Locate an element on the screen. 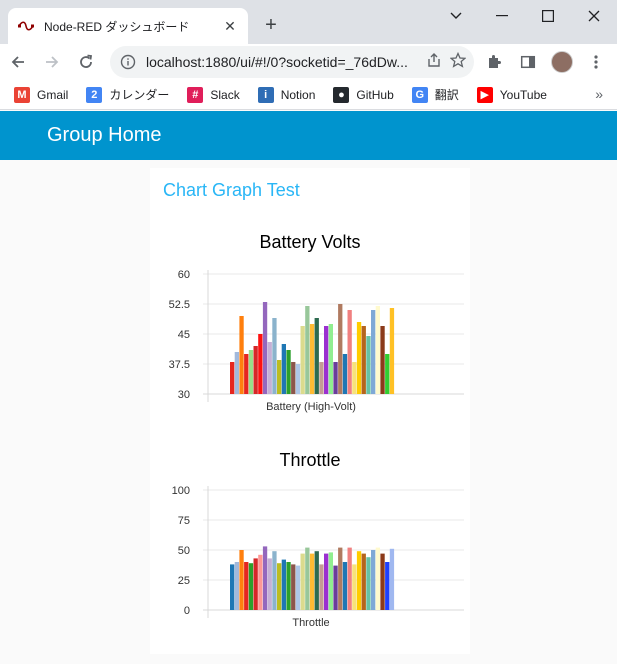 The height and width of the screenshot is (664, 617). info-icon is located at coordinates (128, 62).